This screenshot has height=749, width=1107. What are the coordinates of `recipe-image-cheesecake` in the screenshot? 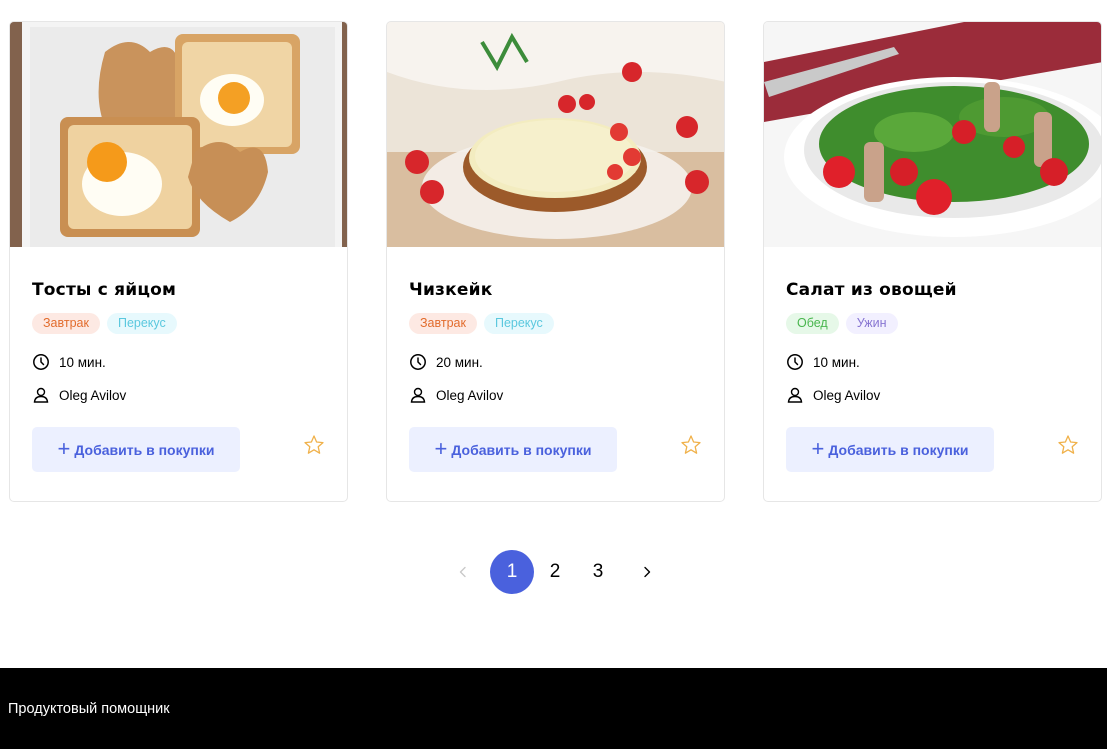 It's located at (555, 134).